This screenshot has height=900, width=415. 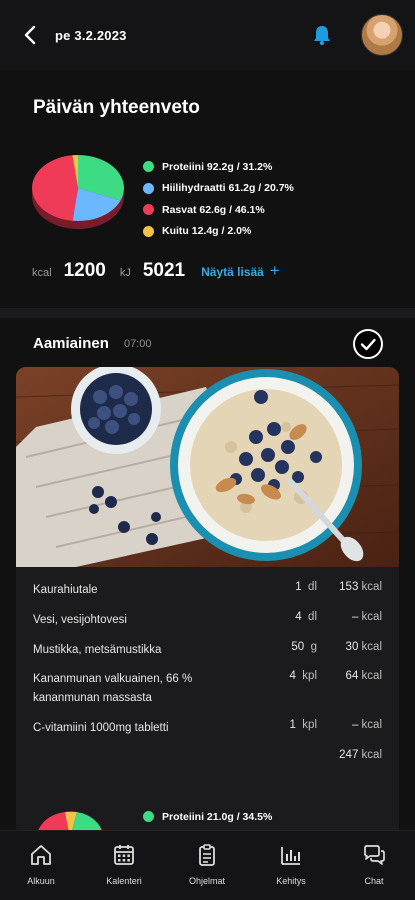 What do you see at coordinates (91, 35) in the screenshot?
I see `date-label: pe 3.2.2023` at bounding box center [91, 35].